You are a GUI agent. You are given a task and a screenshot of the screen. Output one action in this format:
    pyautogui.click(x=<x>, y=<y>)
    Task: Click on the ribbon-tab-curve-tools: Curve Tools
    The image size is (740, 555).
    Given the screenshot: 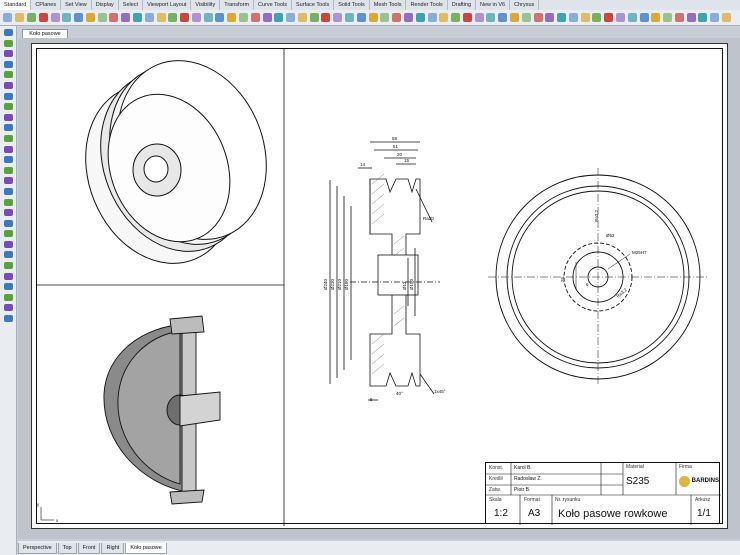 What is the action you would take?
    pyautogui.click(x=273, y=5)
    